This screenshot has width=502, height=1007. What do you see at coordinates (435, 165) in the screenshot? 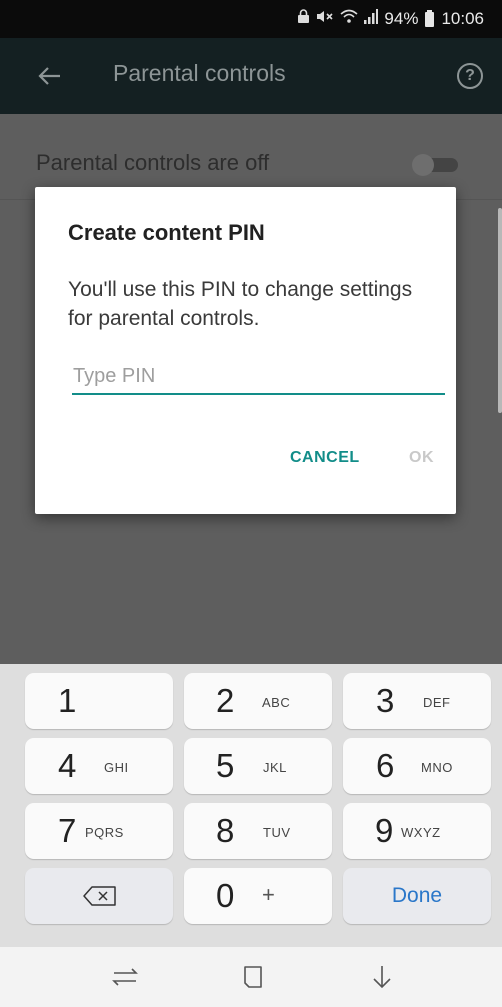
I see `parental-controls-toggle` at bounding box center [435, 165].